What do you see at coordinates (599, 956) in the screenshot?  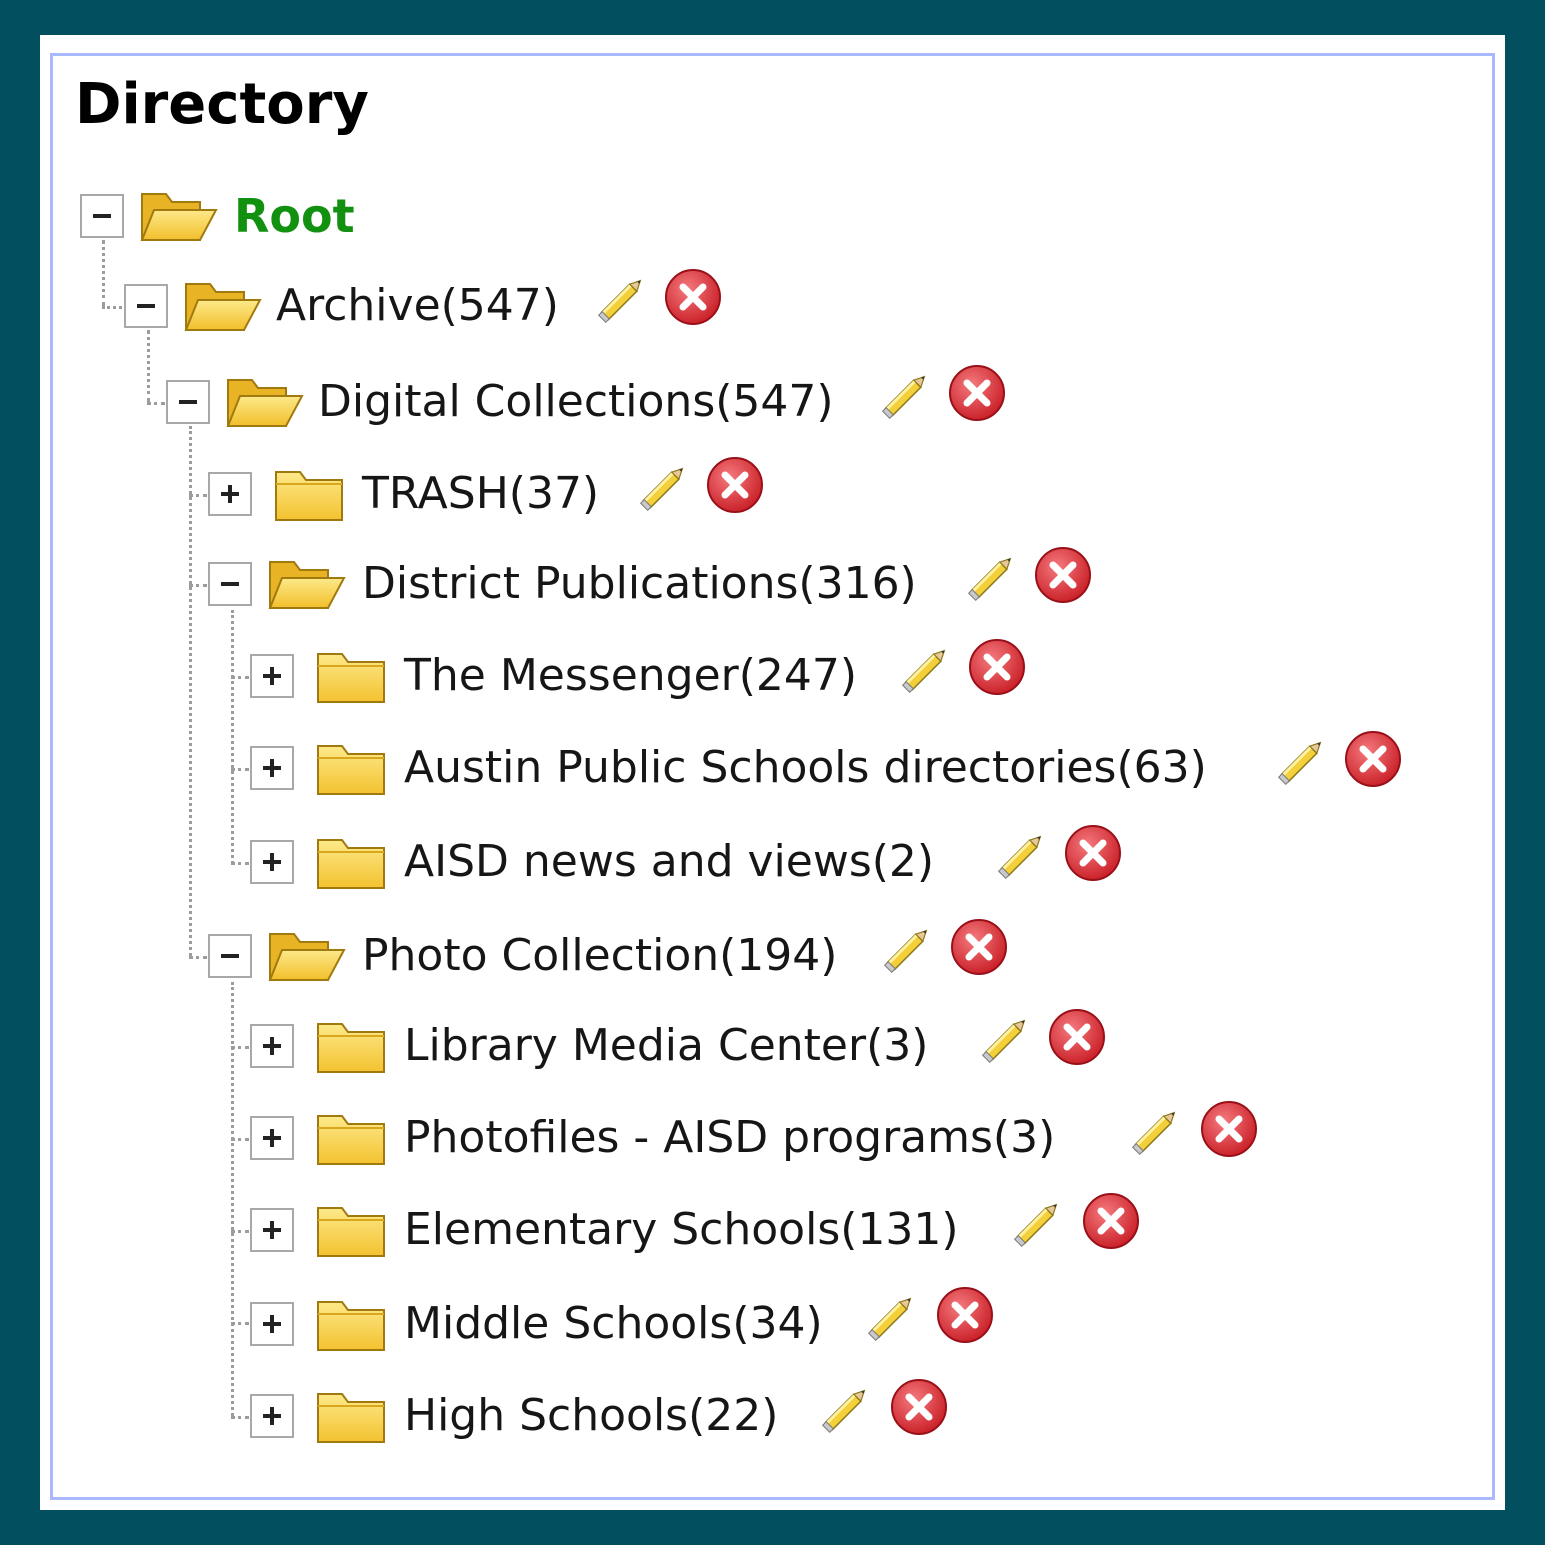 I see `tree-node-label: Photo Collection(194)` at bounding box center [599, 956].